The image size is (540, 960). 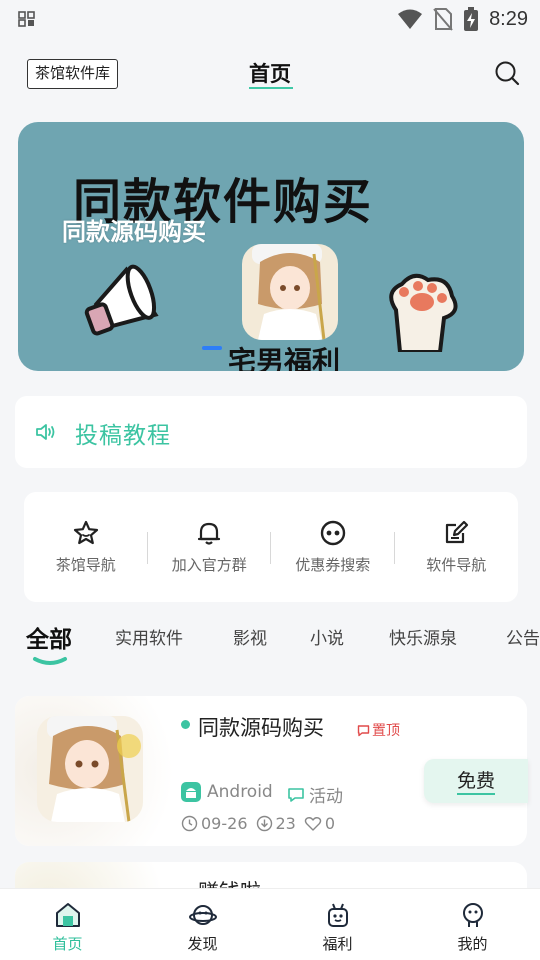 I want to click on title-underline, so click(x=271, y=88).